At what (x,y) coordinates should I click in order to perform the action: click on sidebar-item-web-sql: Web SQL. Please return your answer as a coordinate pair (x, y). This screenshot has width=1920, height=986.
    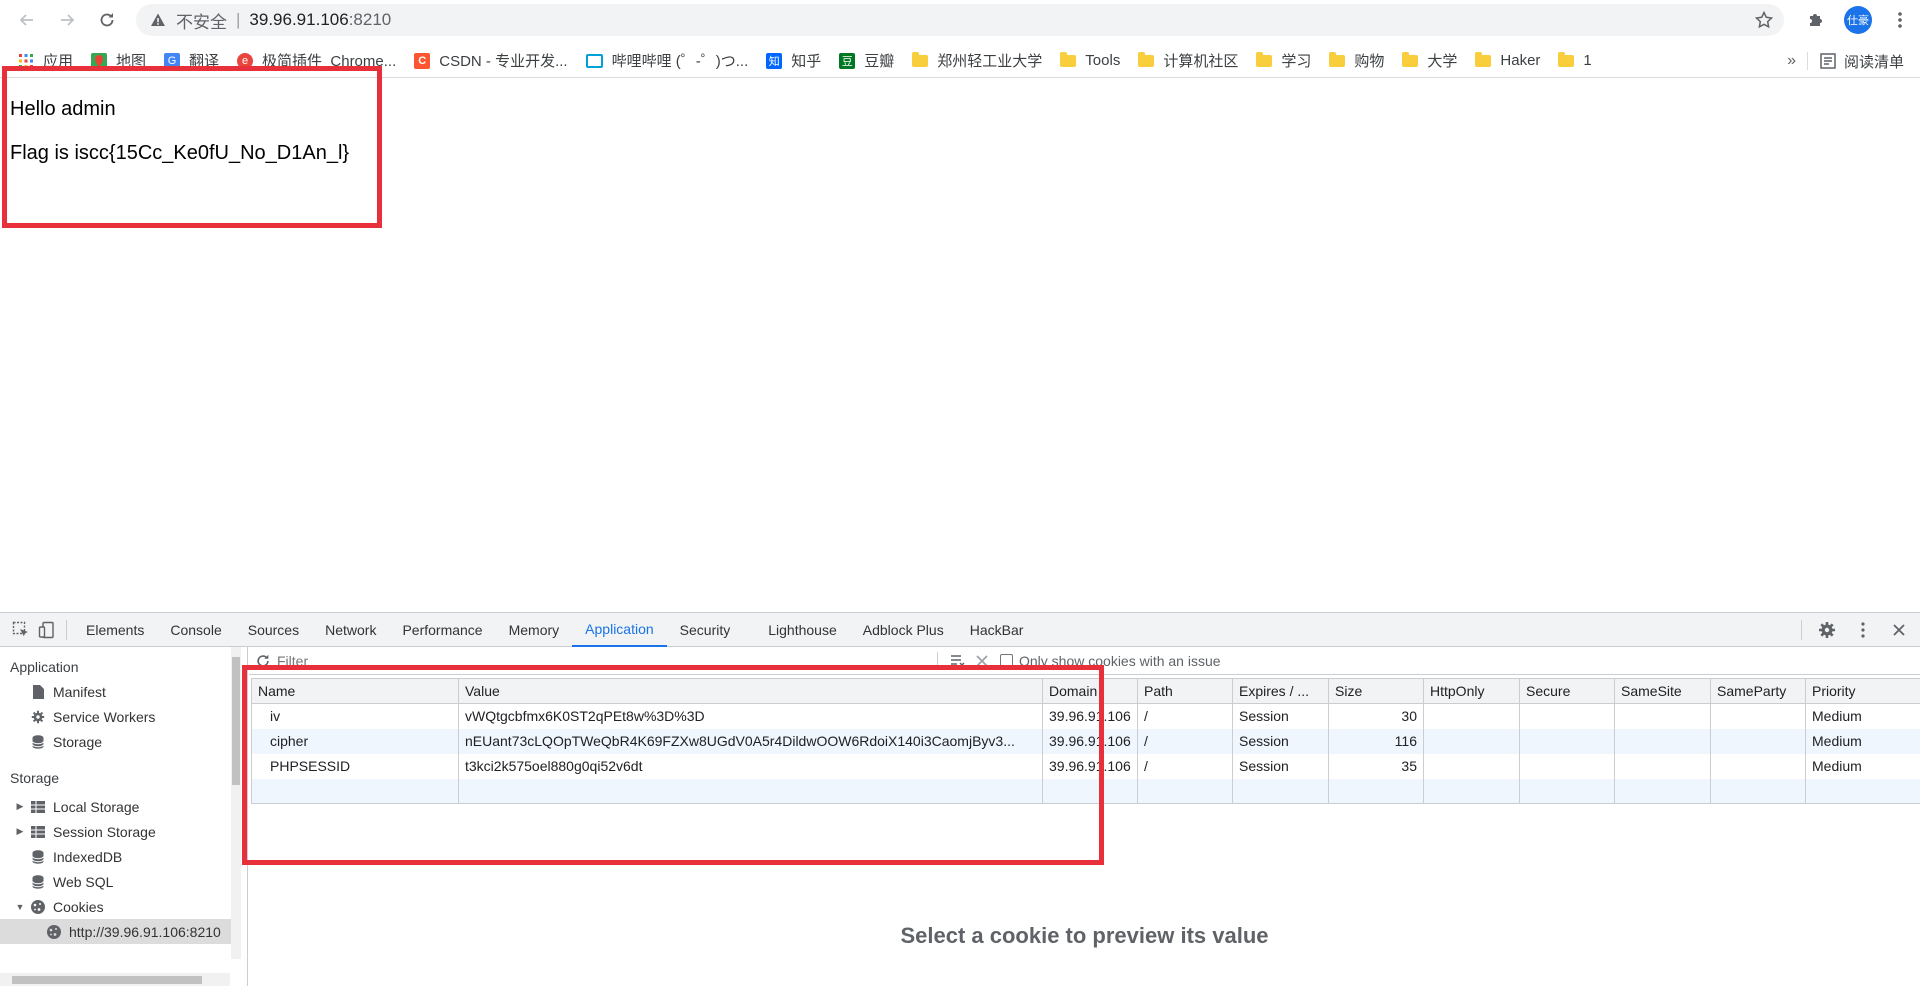
    Looking at the image, I should click on (123, 881).